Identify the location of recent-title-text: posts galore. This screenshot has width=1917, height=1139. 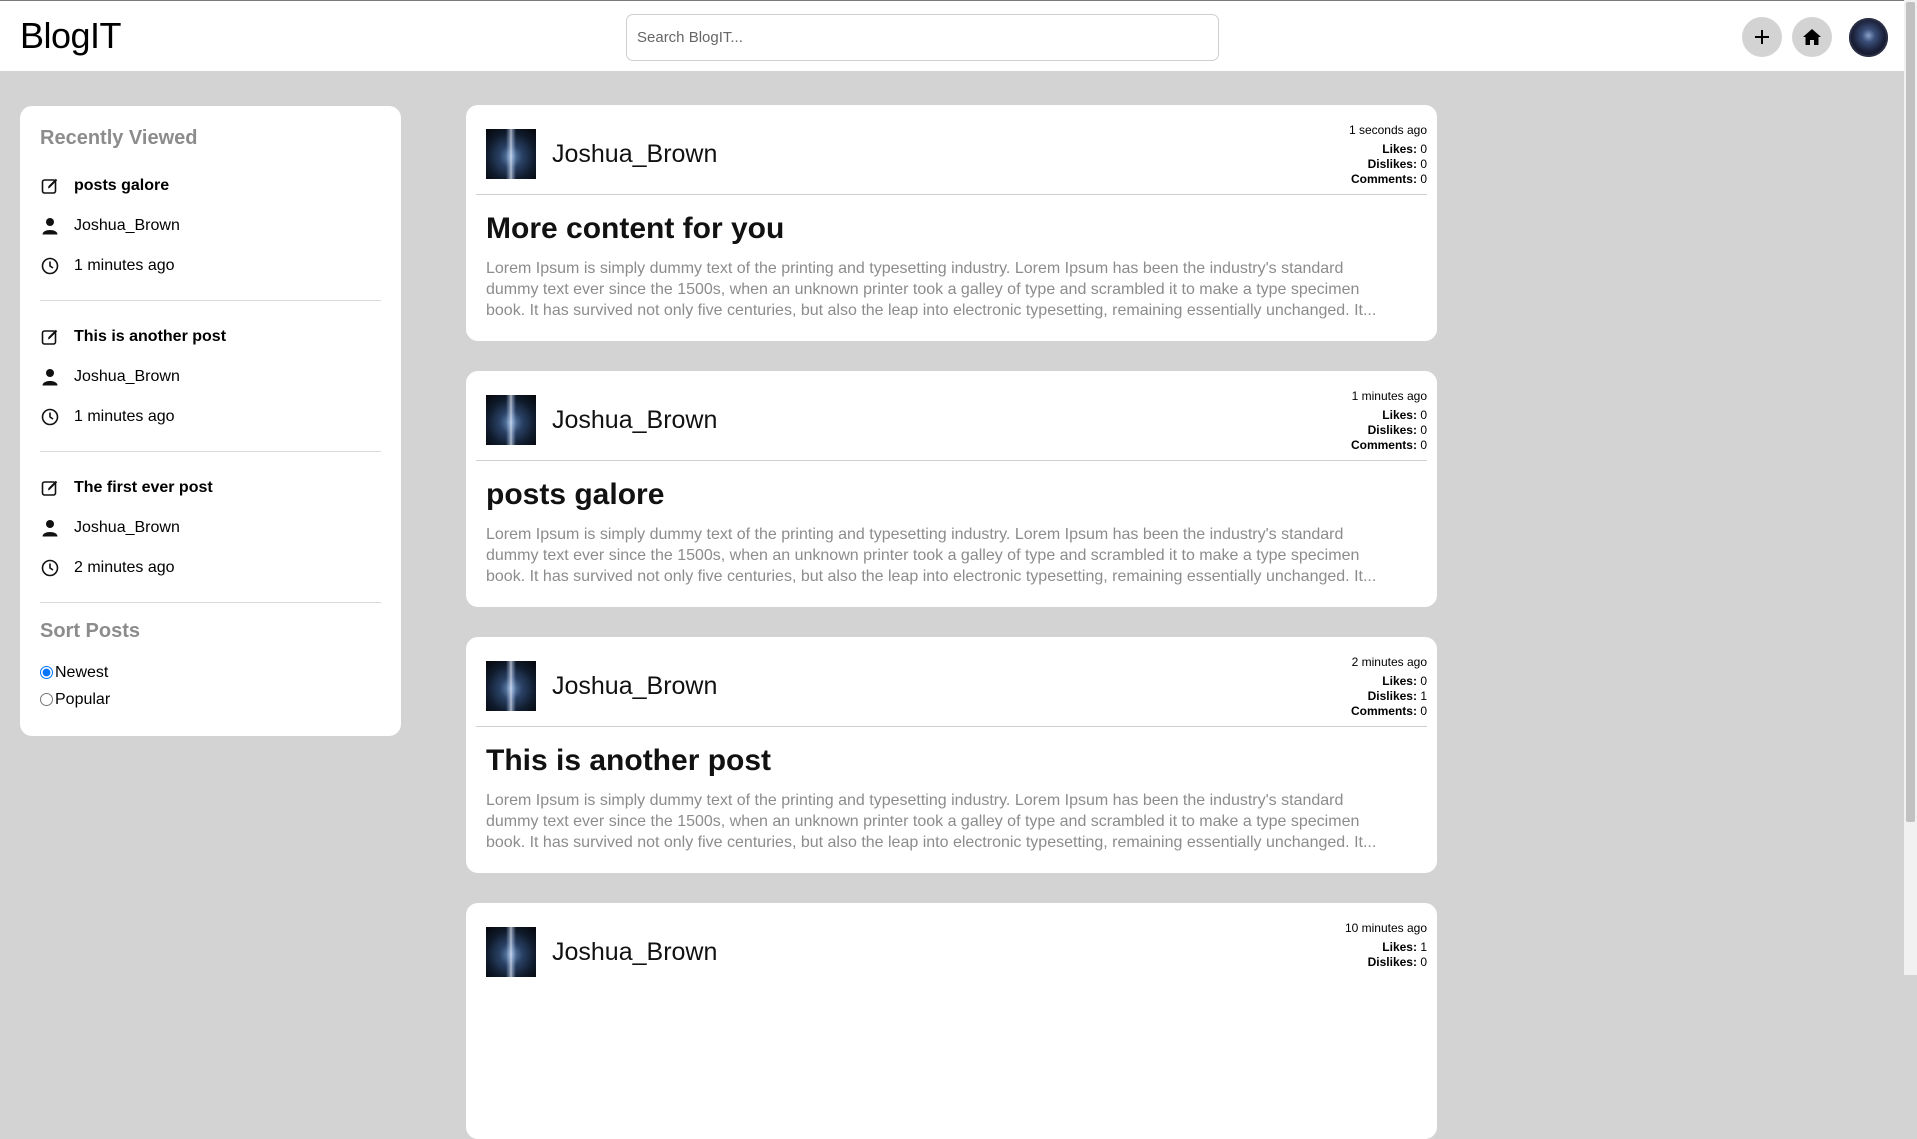
(122, 185).